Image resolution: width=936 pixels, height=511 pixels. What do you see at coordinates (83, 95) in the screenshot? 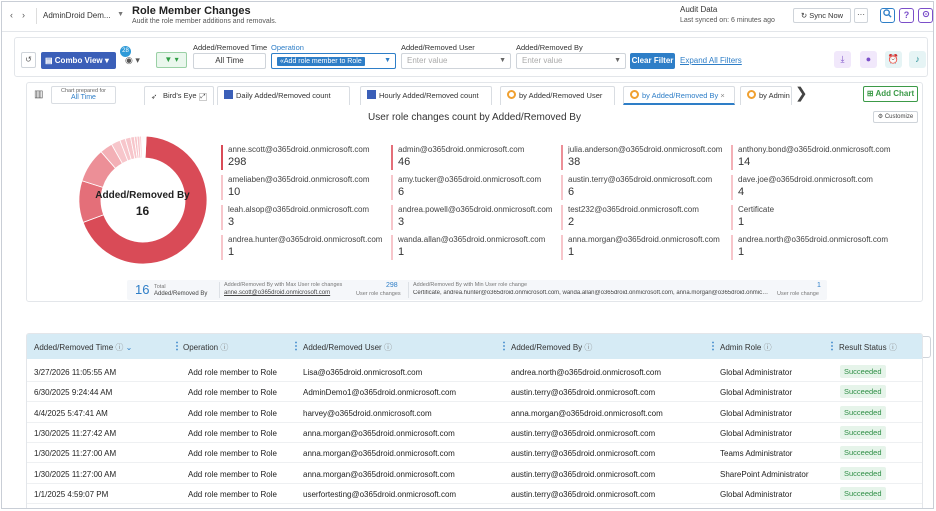
I see `chart-period-selector: Chart prepared for All Time` at bounding box center [83, 95].